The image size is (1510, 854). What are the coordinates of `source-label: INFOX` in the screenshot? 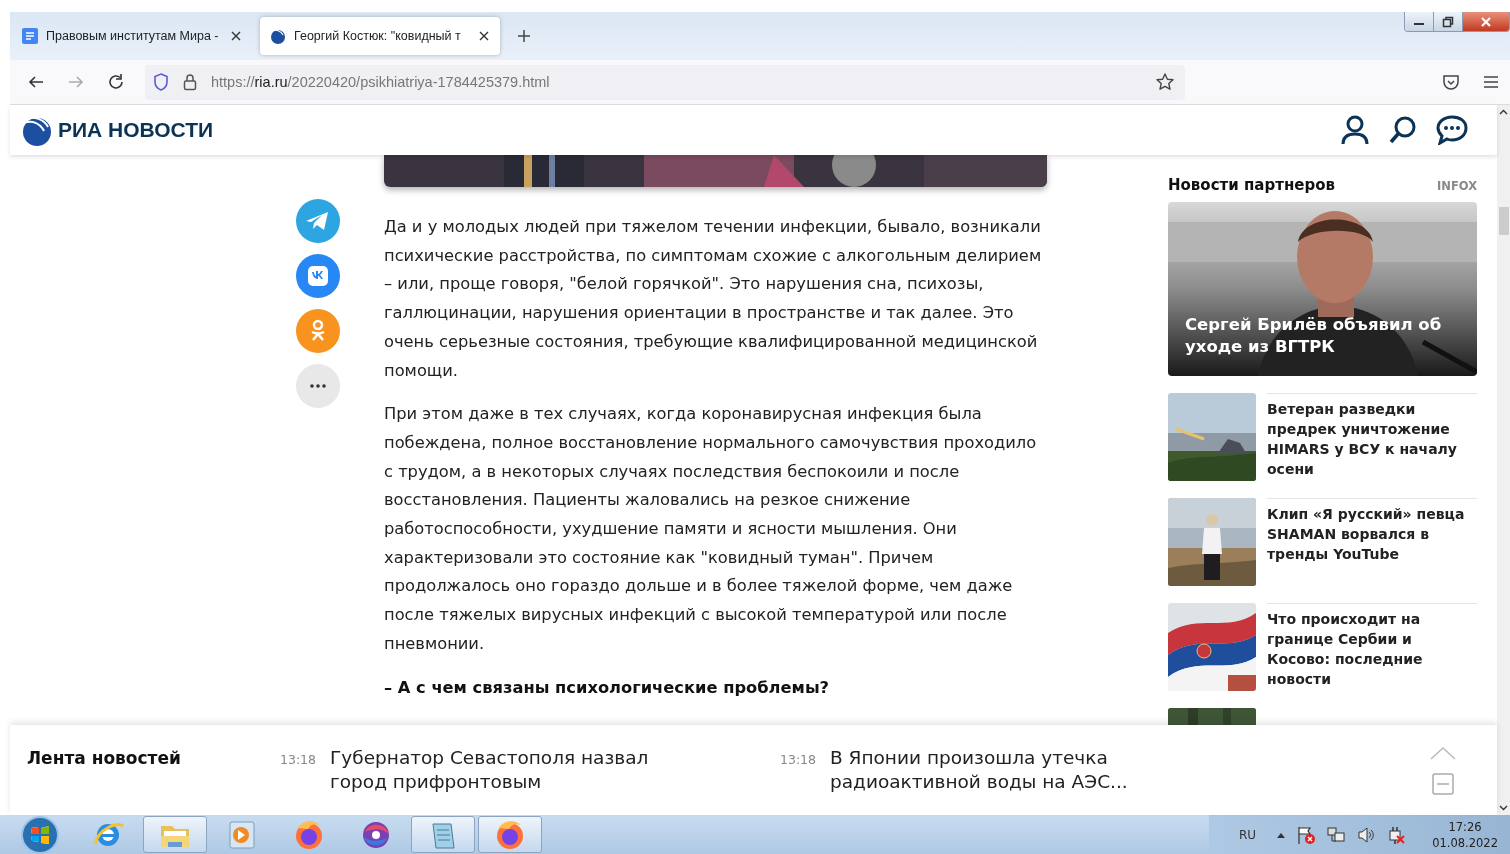 It's located at (1457, 186).